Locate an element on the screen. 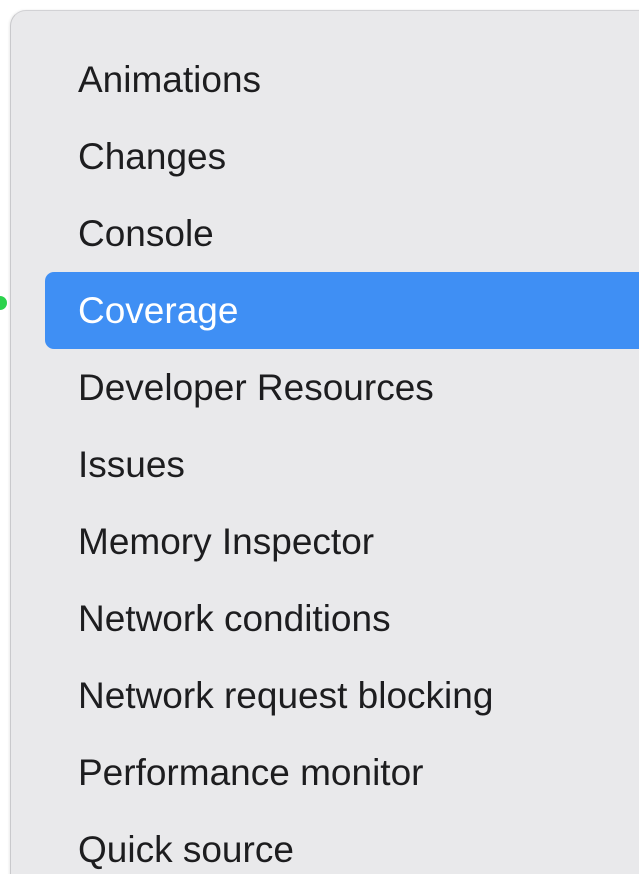 The image size is (639, 874). menu-item-network-request-blocking: Network request blocking is located at coordinates (342, 695).